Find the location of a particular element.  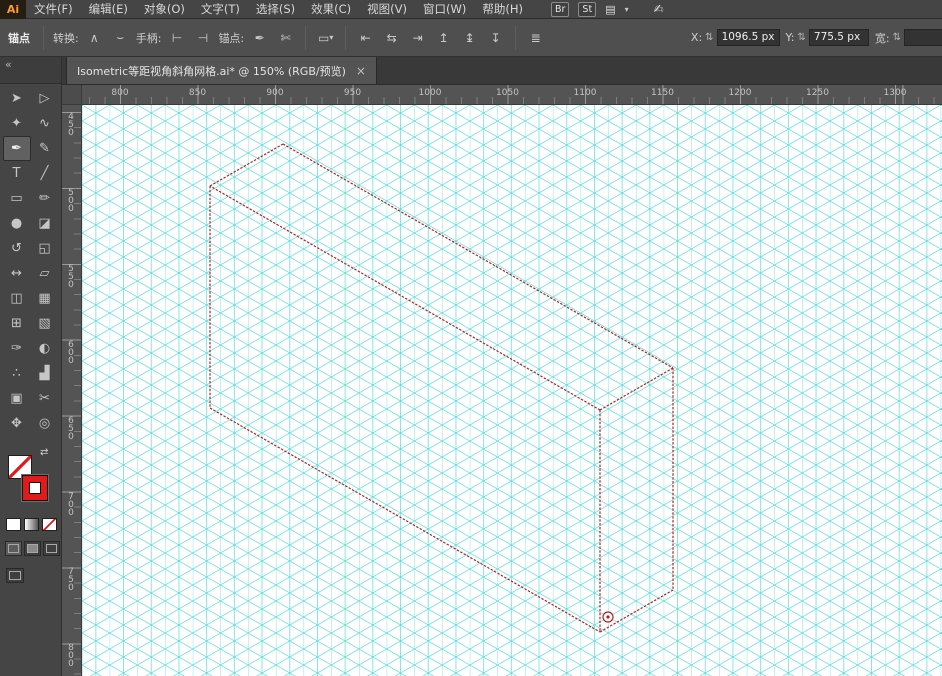

ruler-label: 1300 is located at coordinates (895, 93).